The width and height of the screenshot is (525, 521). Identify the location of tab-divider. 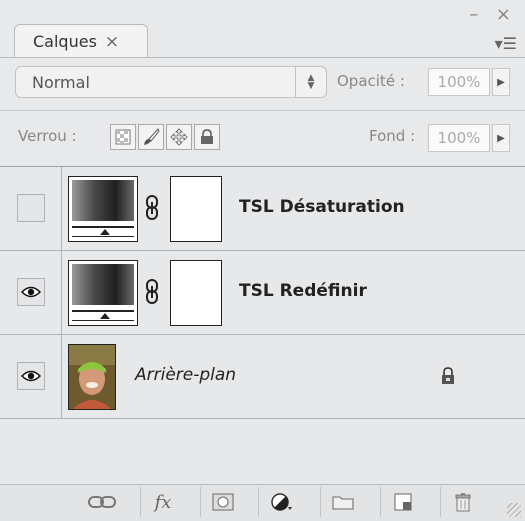
(262, 57).